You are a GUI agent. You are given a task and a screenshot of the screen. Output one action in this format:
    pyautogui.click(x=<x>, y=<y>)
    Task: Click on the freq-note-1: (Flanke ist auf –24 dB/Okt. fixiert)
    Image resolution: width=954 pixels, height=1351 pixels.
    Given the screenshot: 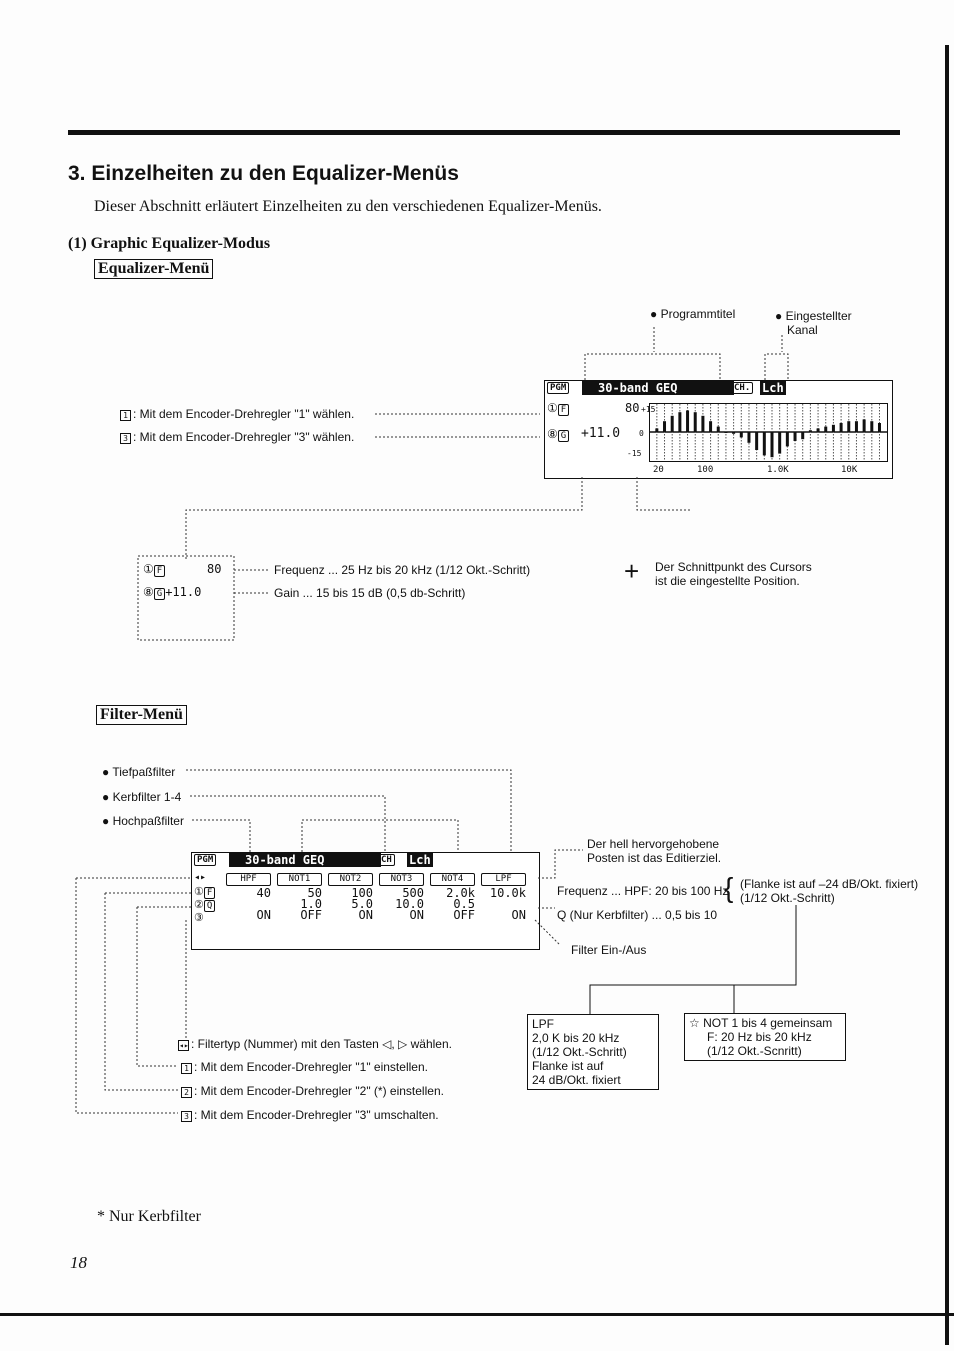 What is the action you would take?
    pyautogui.click(x=829, y=884)
    